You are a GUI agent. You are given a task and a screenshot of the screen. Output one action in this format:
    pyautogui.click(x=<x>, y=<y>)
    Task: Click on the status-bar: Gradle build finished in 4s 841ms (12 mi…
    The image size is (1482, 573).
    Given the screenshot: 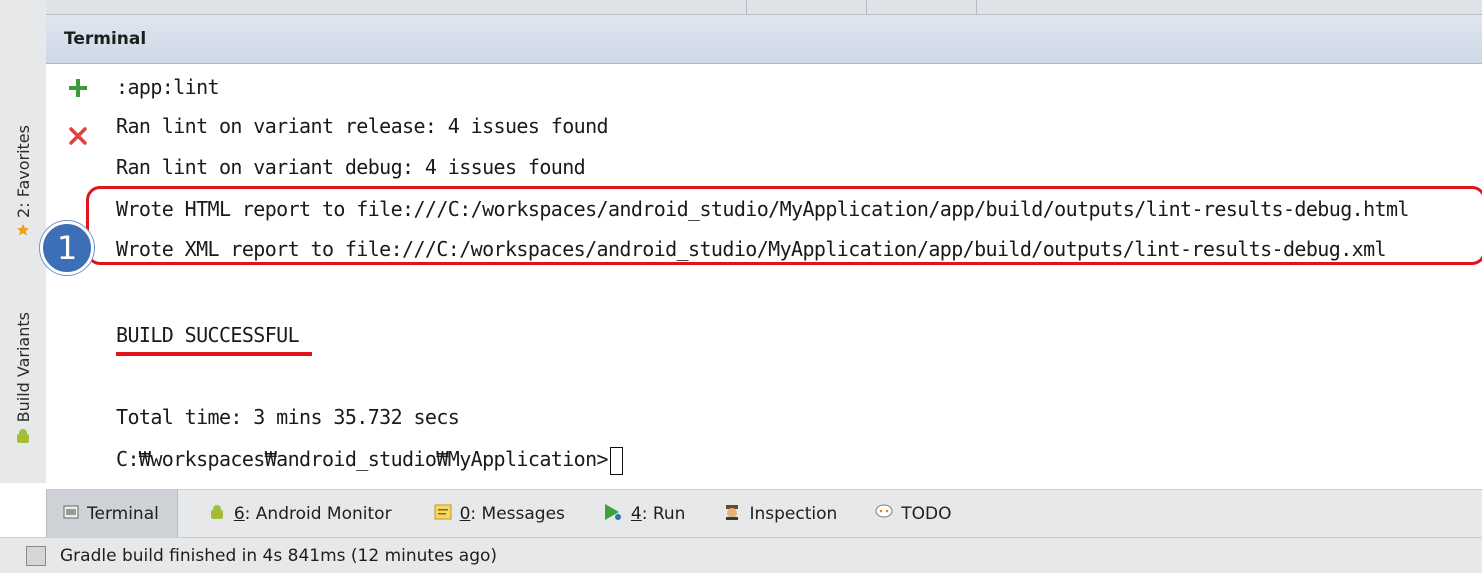 What is the action you would take?
    pyautogui.click(x=741, y=555)
    